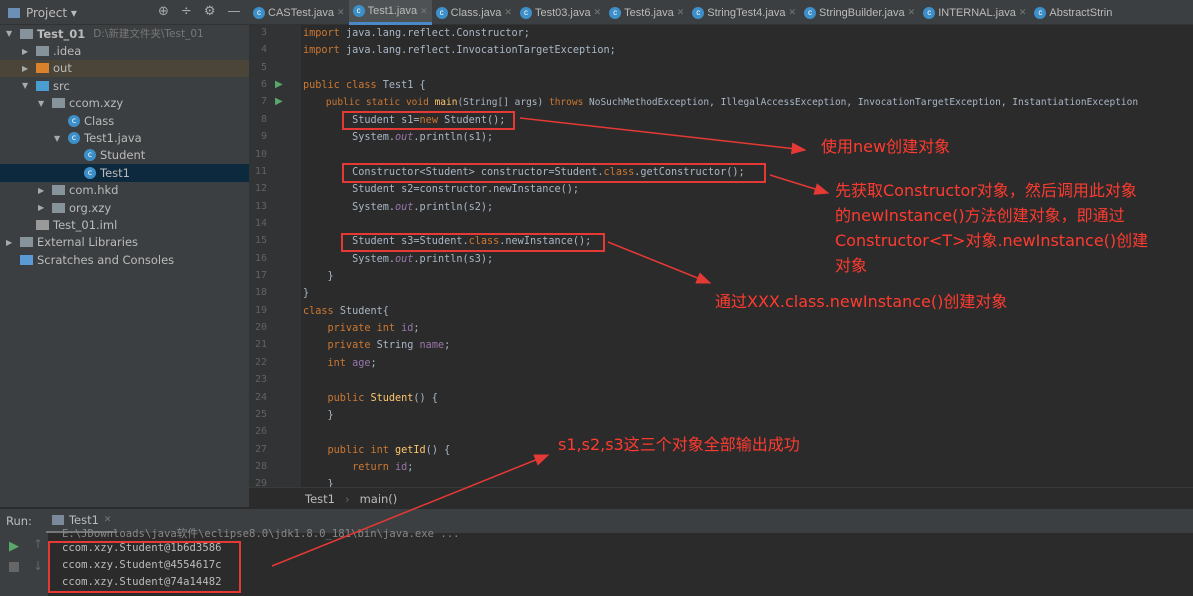 The image size is (1193, 596). I want to click on project-header: Project ▾ ⊕ ÷ ⚙ —, so click(124, 12).